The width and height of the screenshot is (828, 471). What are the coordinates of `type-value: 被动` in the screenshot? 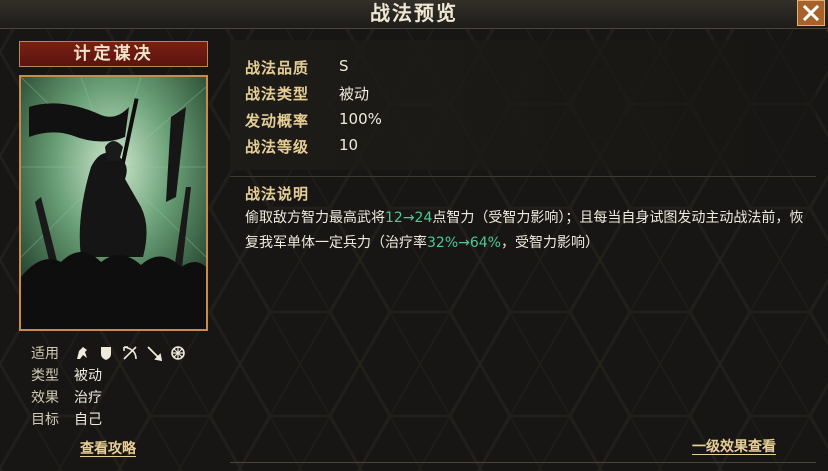 It's located at (88, 376).